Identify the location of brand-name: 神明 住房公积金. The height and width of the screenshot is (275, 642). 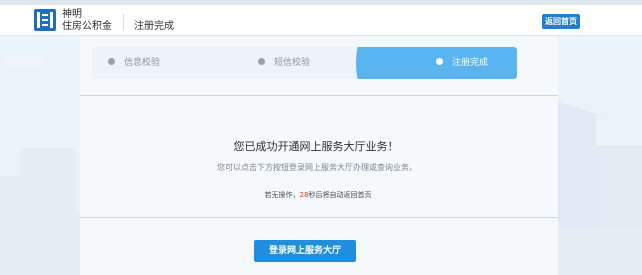
(87, 21).